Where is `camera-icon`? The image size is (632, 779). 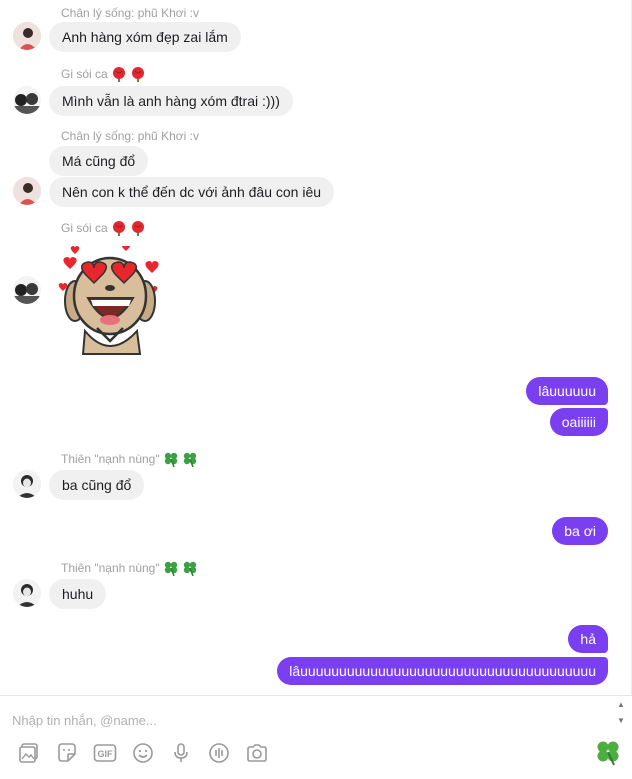
camera-icon is located at coordinates (257, 753).